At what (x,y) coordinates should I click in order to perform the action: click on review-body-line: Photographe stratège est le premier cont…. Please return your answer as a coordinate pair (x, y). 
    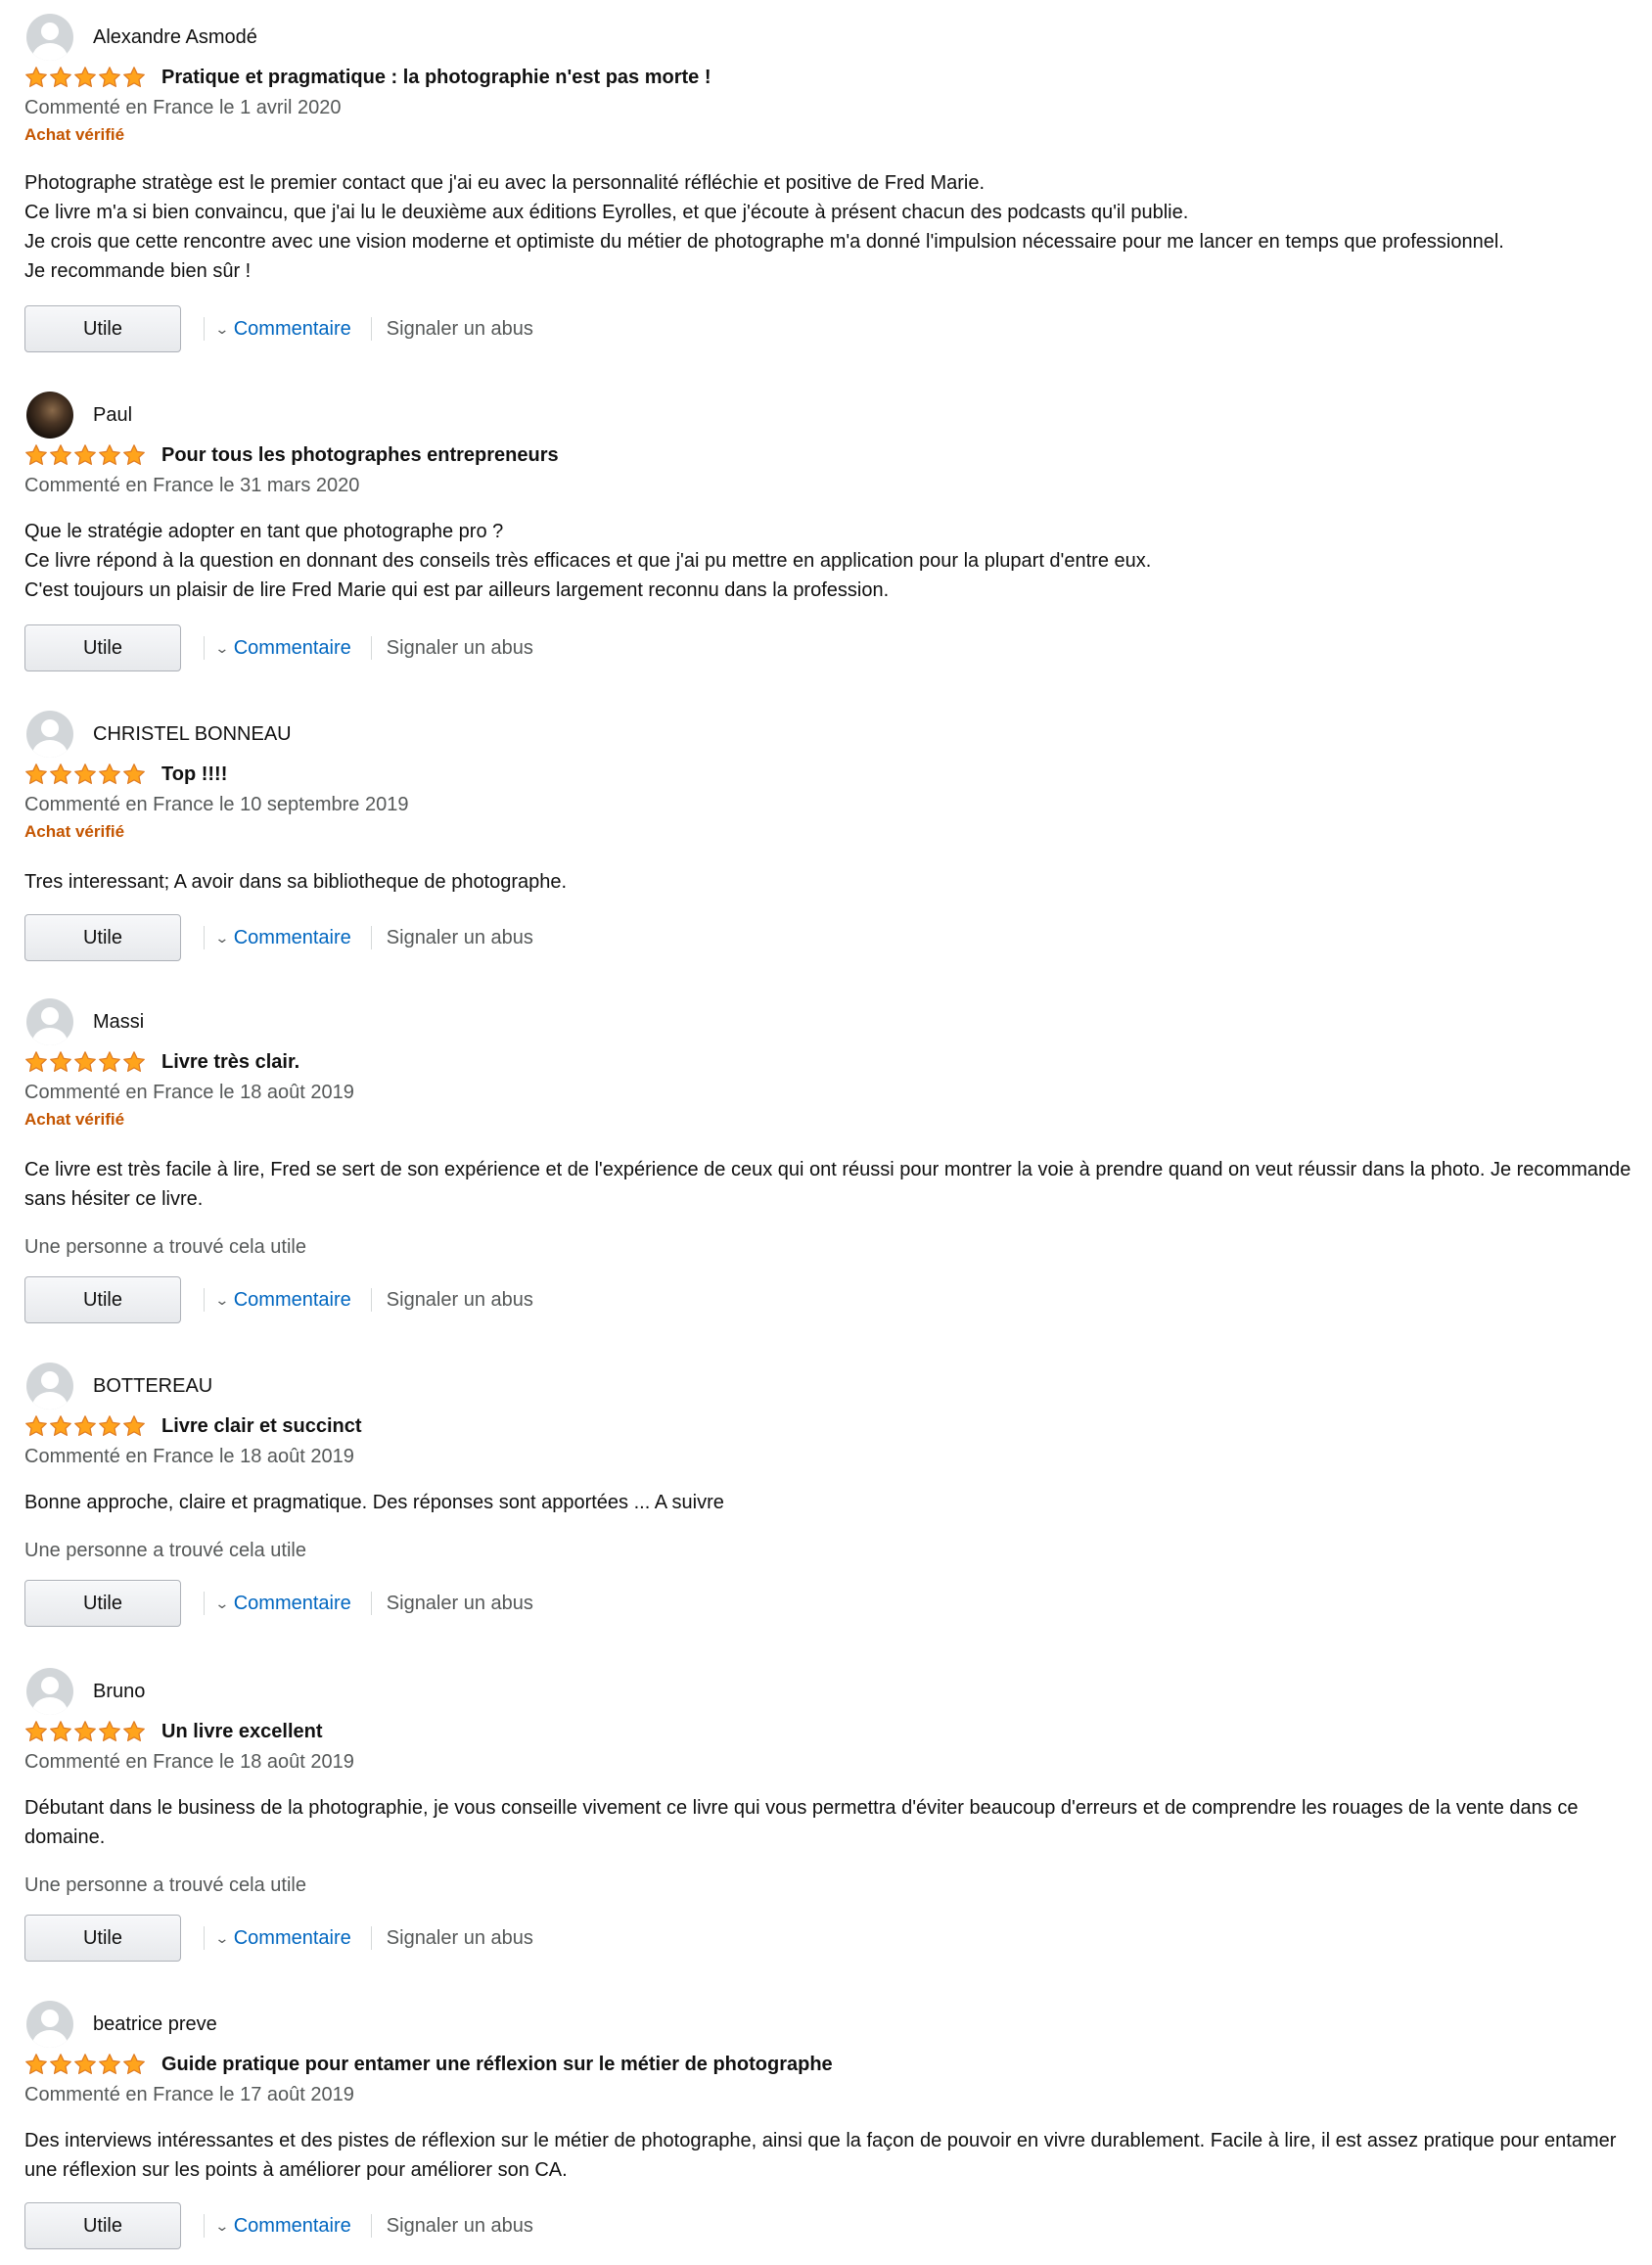
    Looking at the image, I should click on (505, 183).